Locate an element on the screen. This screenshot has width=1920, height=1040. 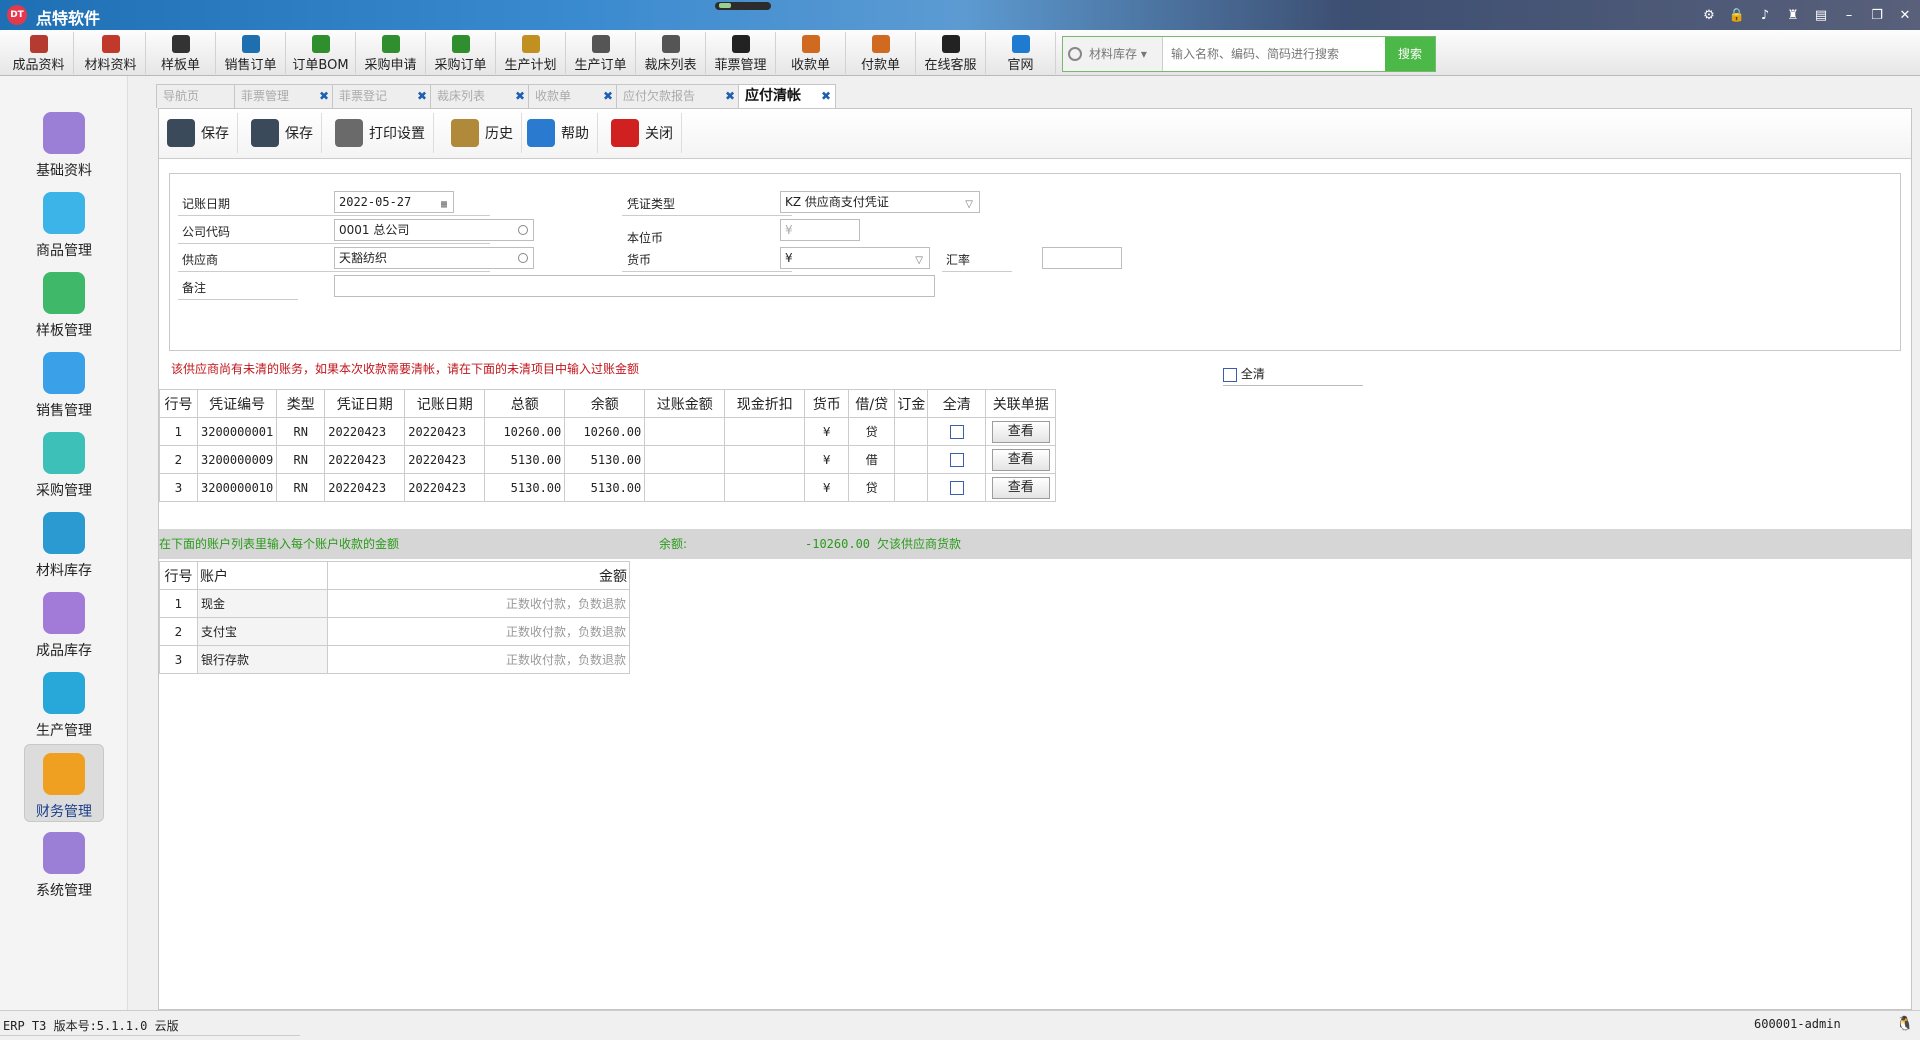
cell-no: 1 is located at coordinates (178, 603).